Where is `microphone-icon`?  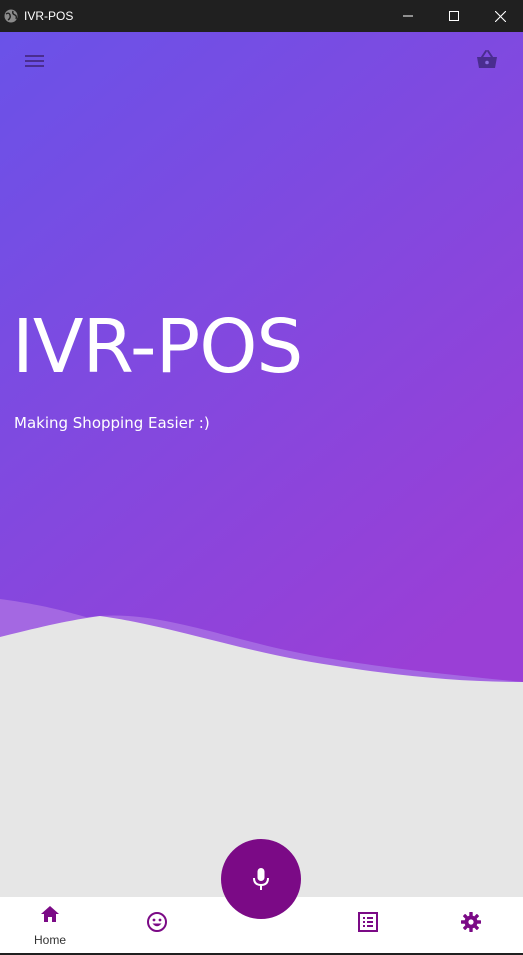 microphone-icon is located at coordinates (261, 879).